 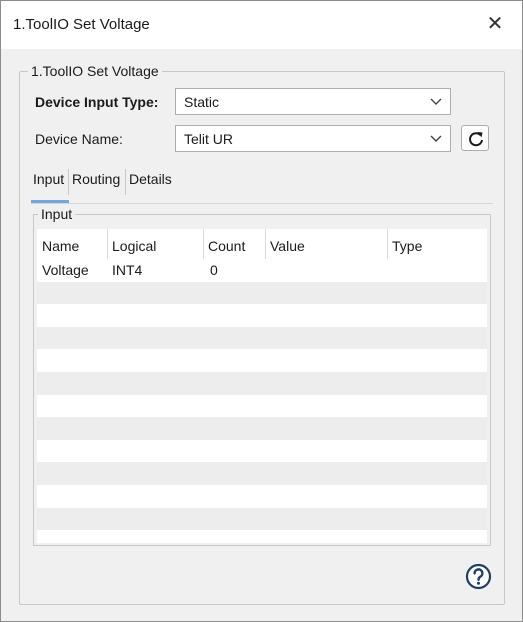 I want to click on column-header-value: Value, so click(x=326, y=244).